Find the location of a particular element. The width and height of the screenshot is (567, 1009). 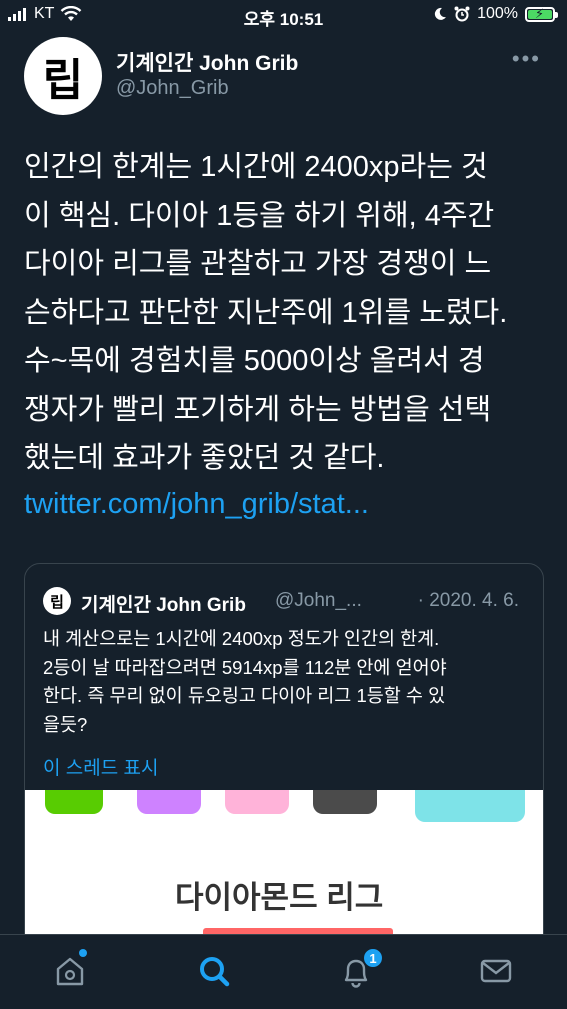

author-avatar: 립 is located at coordinates (63, 76).